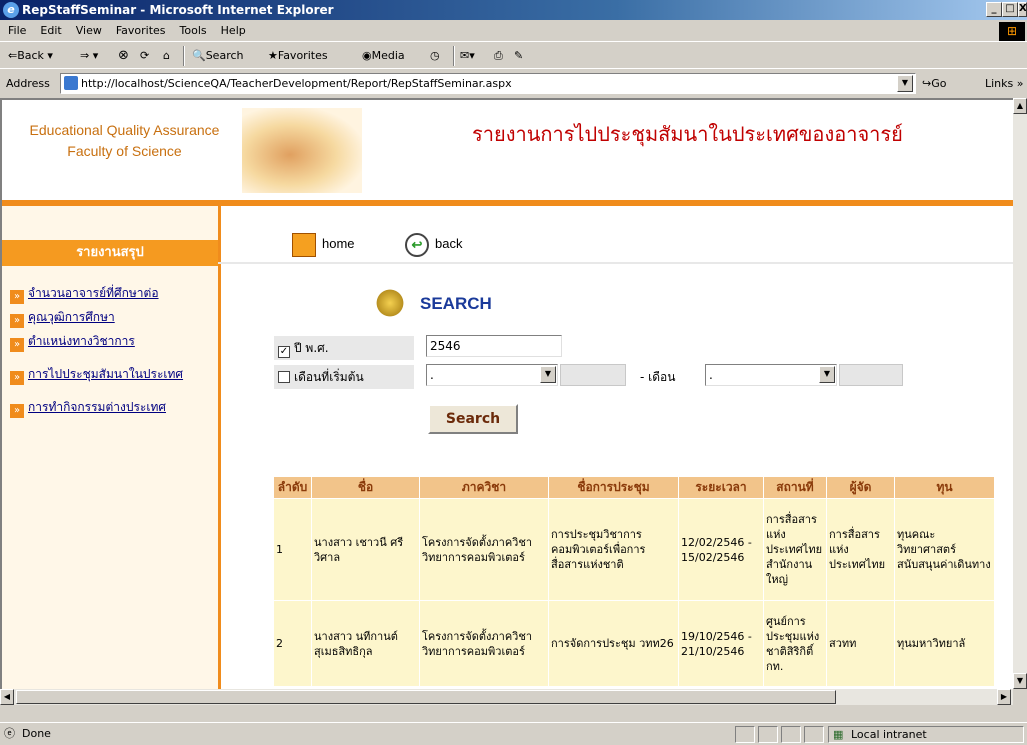 Image resolution: width=1027 pixels, height=745 pixels. What do you see at coordinates (89, 56) in the screenshot?
I see `forward-button: ⇒ ▾` at bounding box center [89, 56].